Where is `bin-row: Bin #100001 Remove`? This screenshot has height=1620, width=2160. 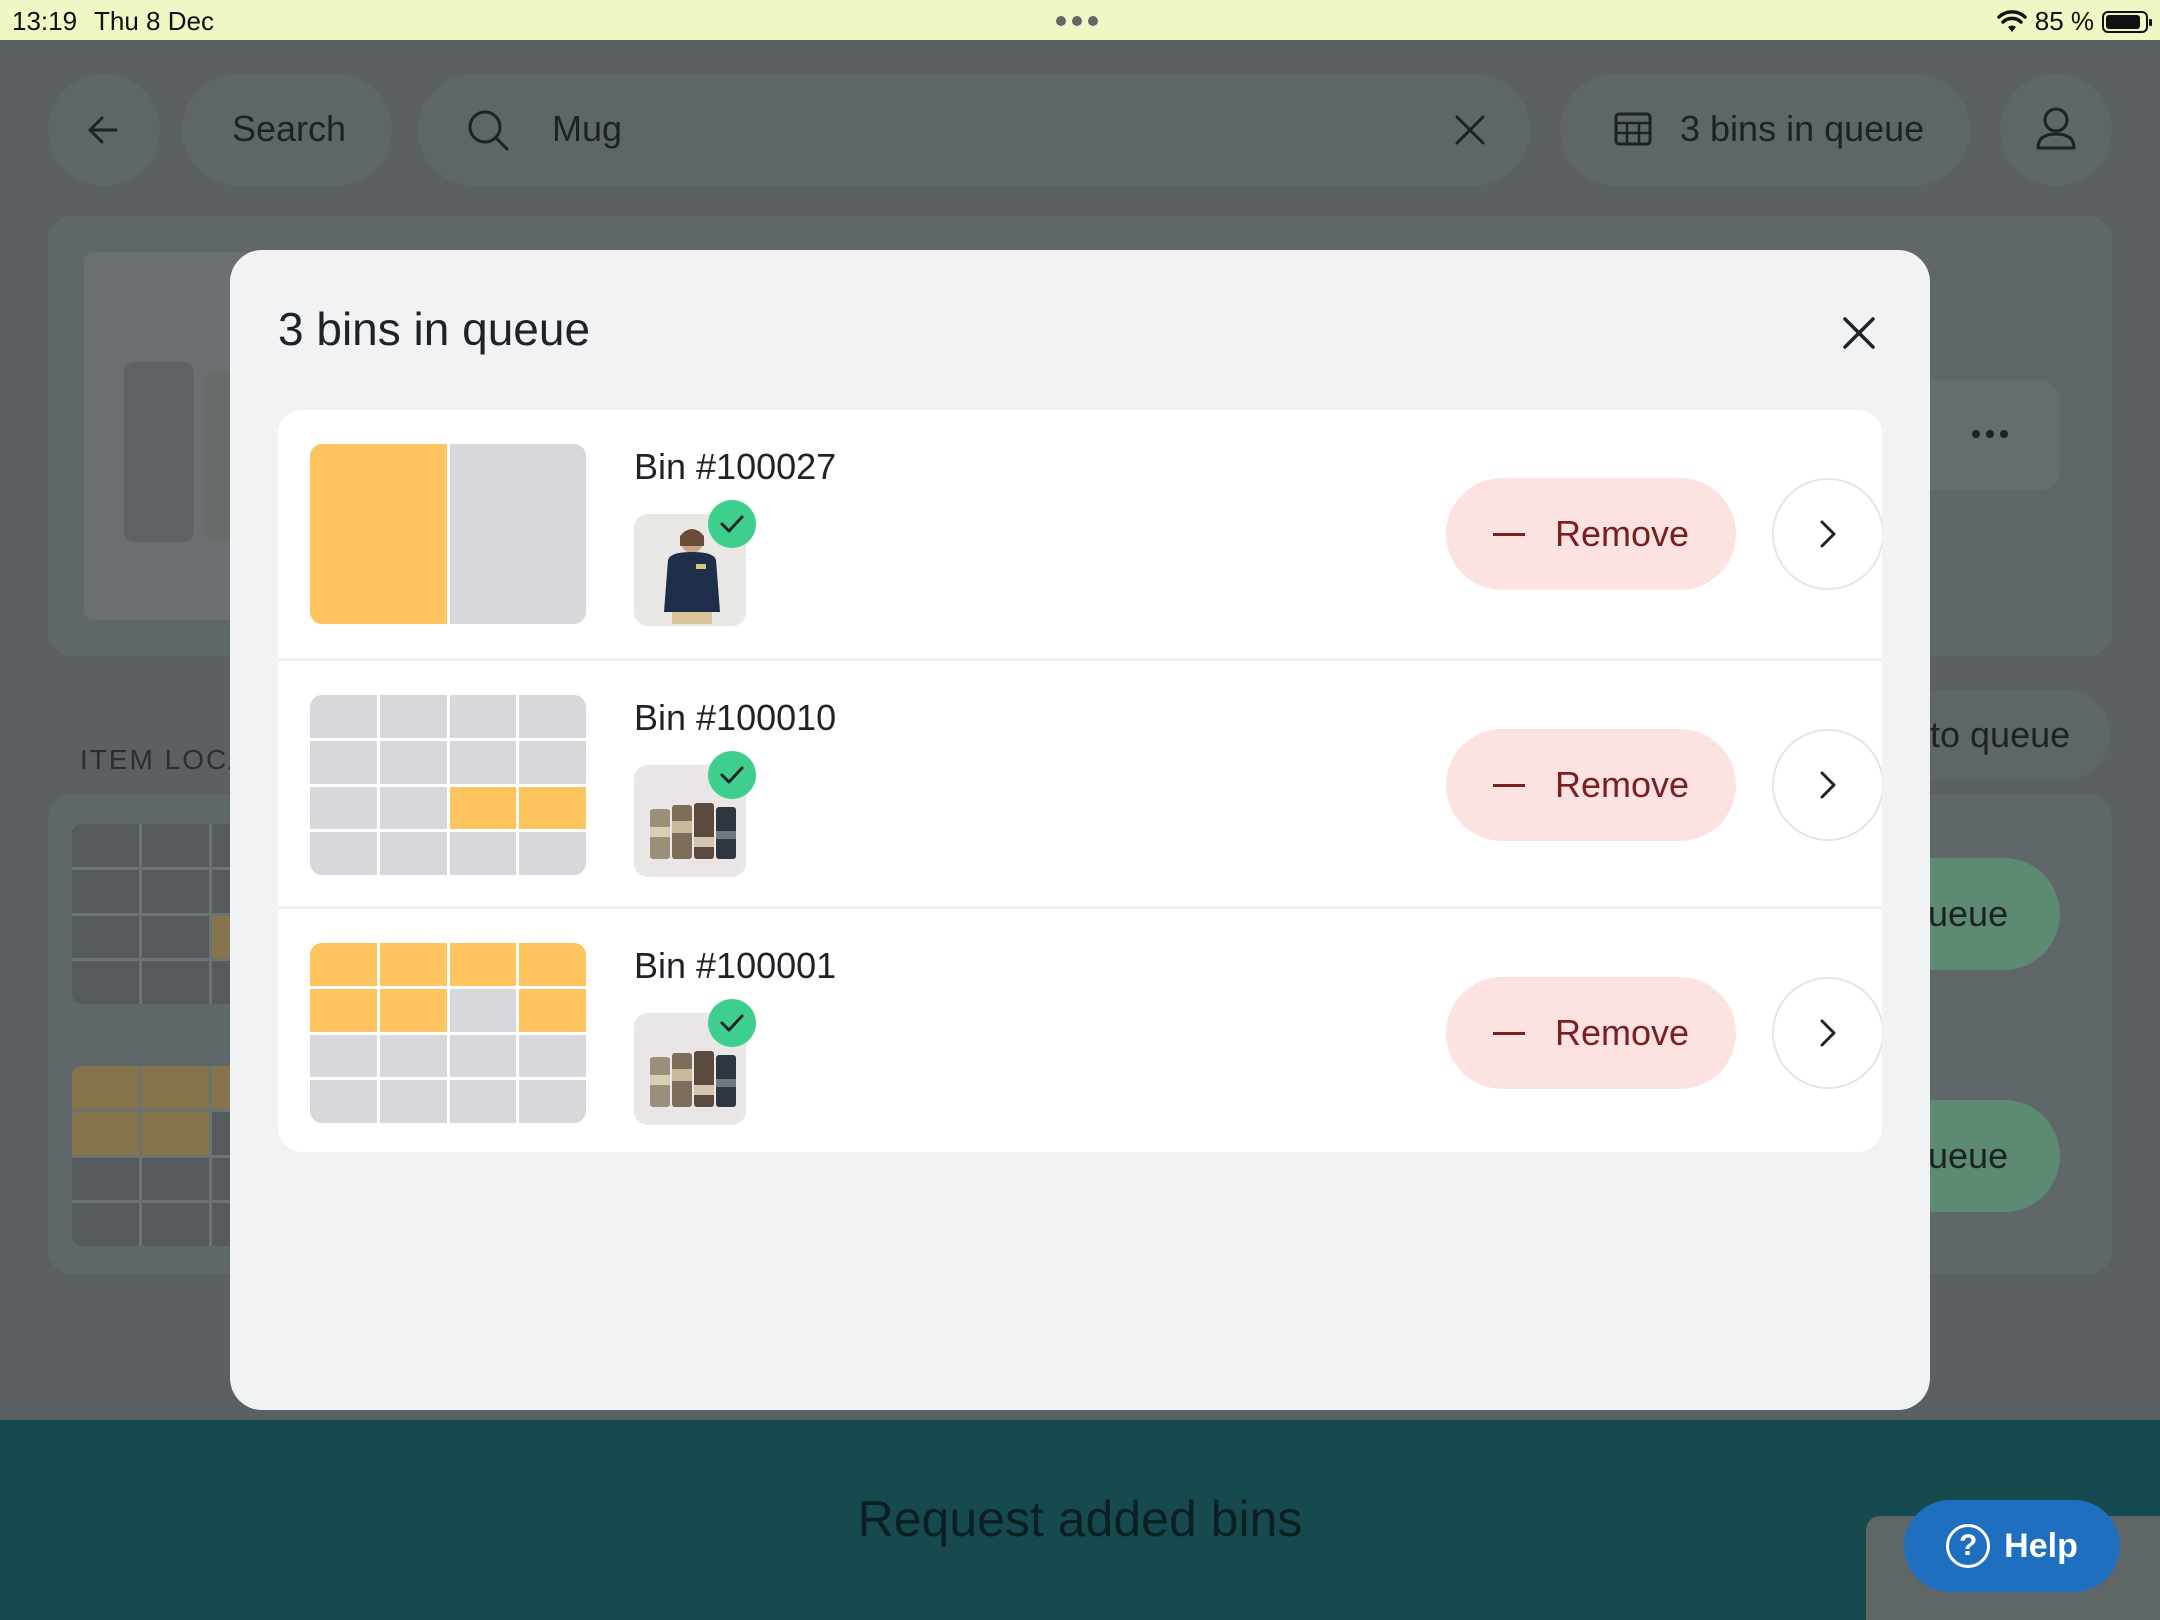 bin-row: Bin #100001 Remove is located at coordinates (1080, 1029).